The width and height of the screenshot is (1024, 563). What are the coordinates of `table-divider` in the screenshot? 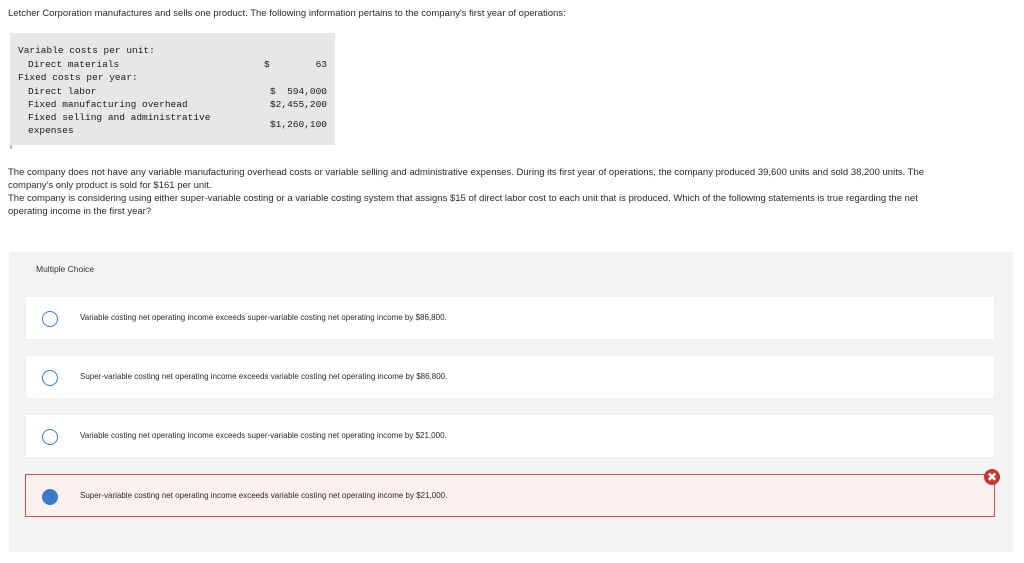 It's located at (11, 147).